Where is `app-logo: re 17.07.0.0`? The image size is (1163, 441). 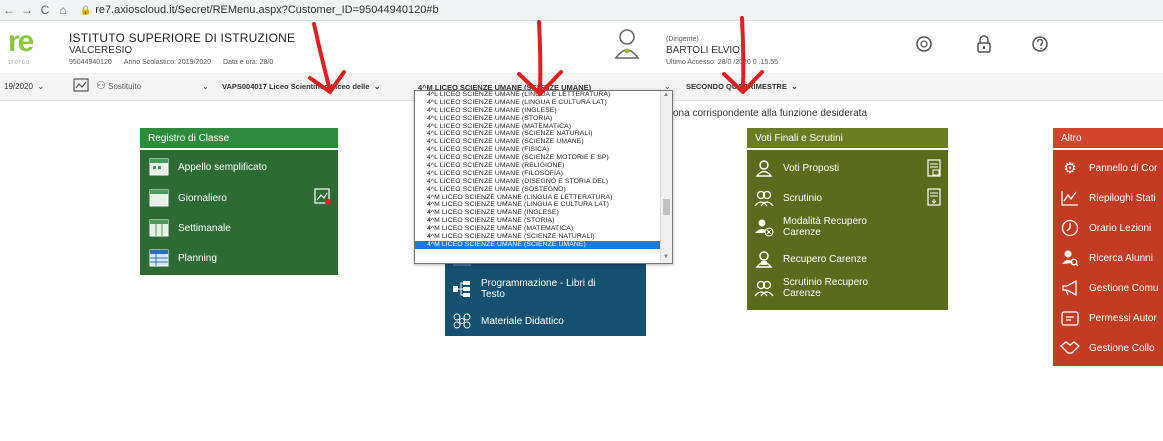 app-logo: re 17.07.0.0 is located at coordinates (28, 48).